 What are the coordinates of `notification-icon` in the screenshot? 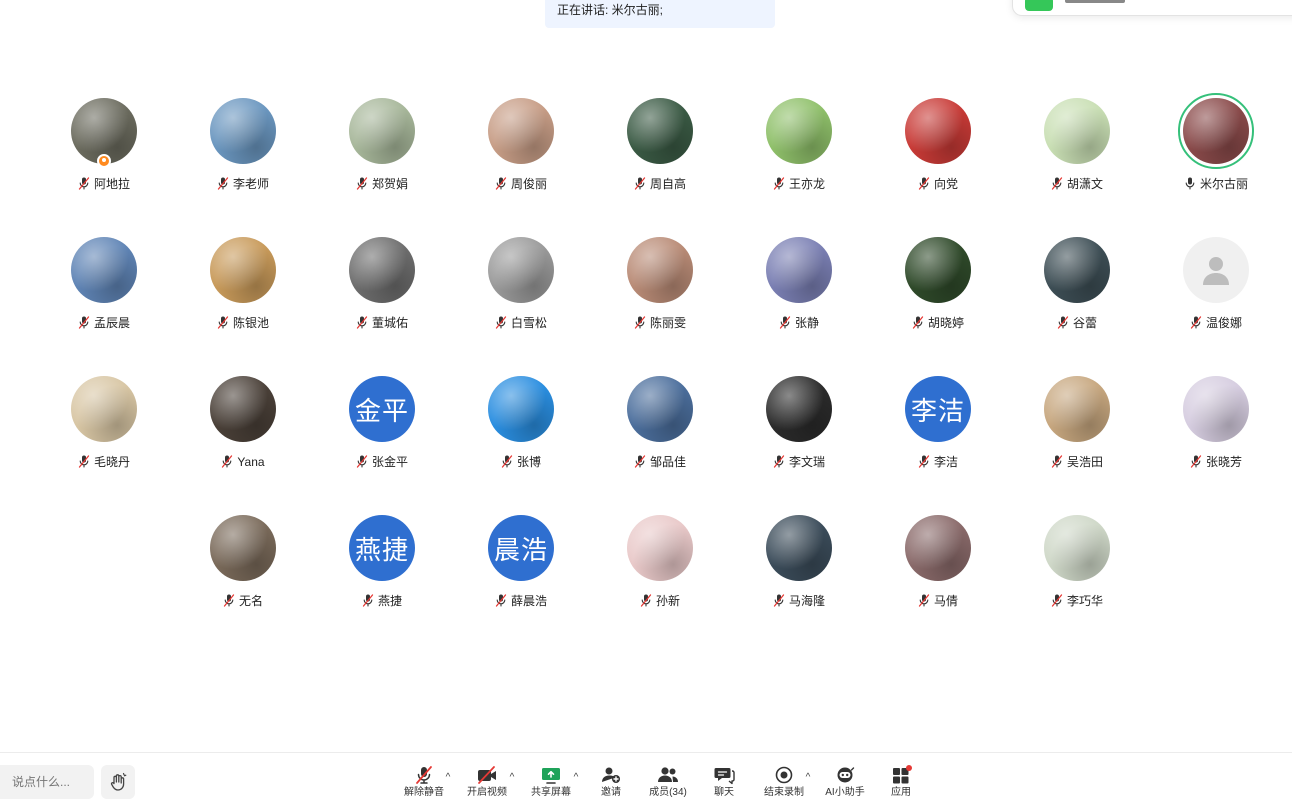 It's located at (1039, 5).